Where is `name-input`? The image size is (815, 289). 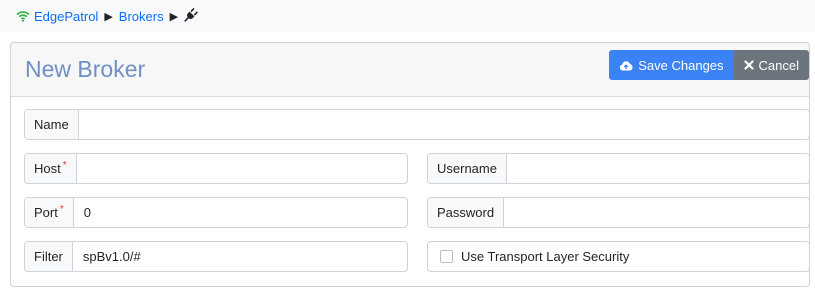 name-input is located at coordinates (443, 124).